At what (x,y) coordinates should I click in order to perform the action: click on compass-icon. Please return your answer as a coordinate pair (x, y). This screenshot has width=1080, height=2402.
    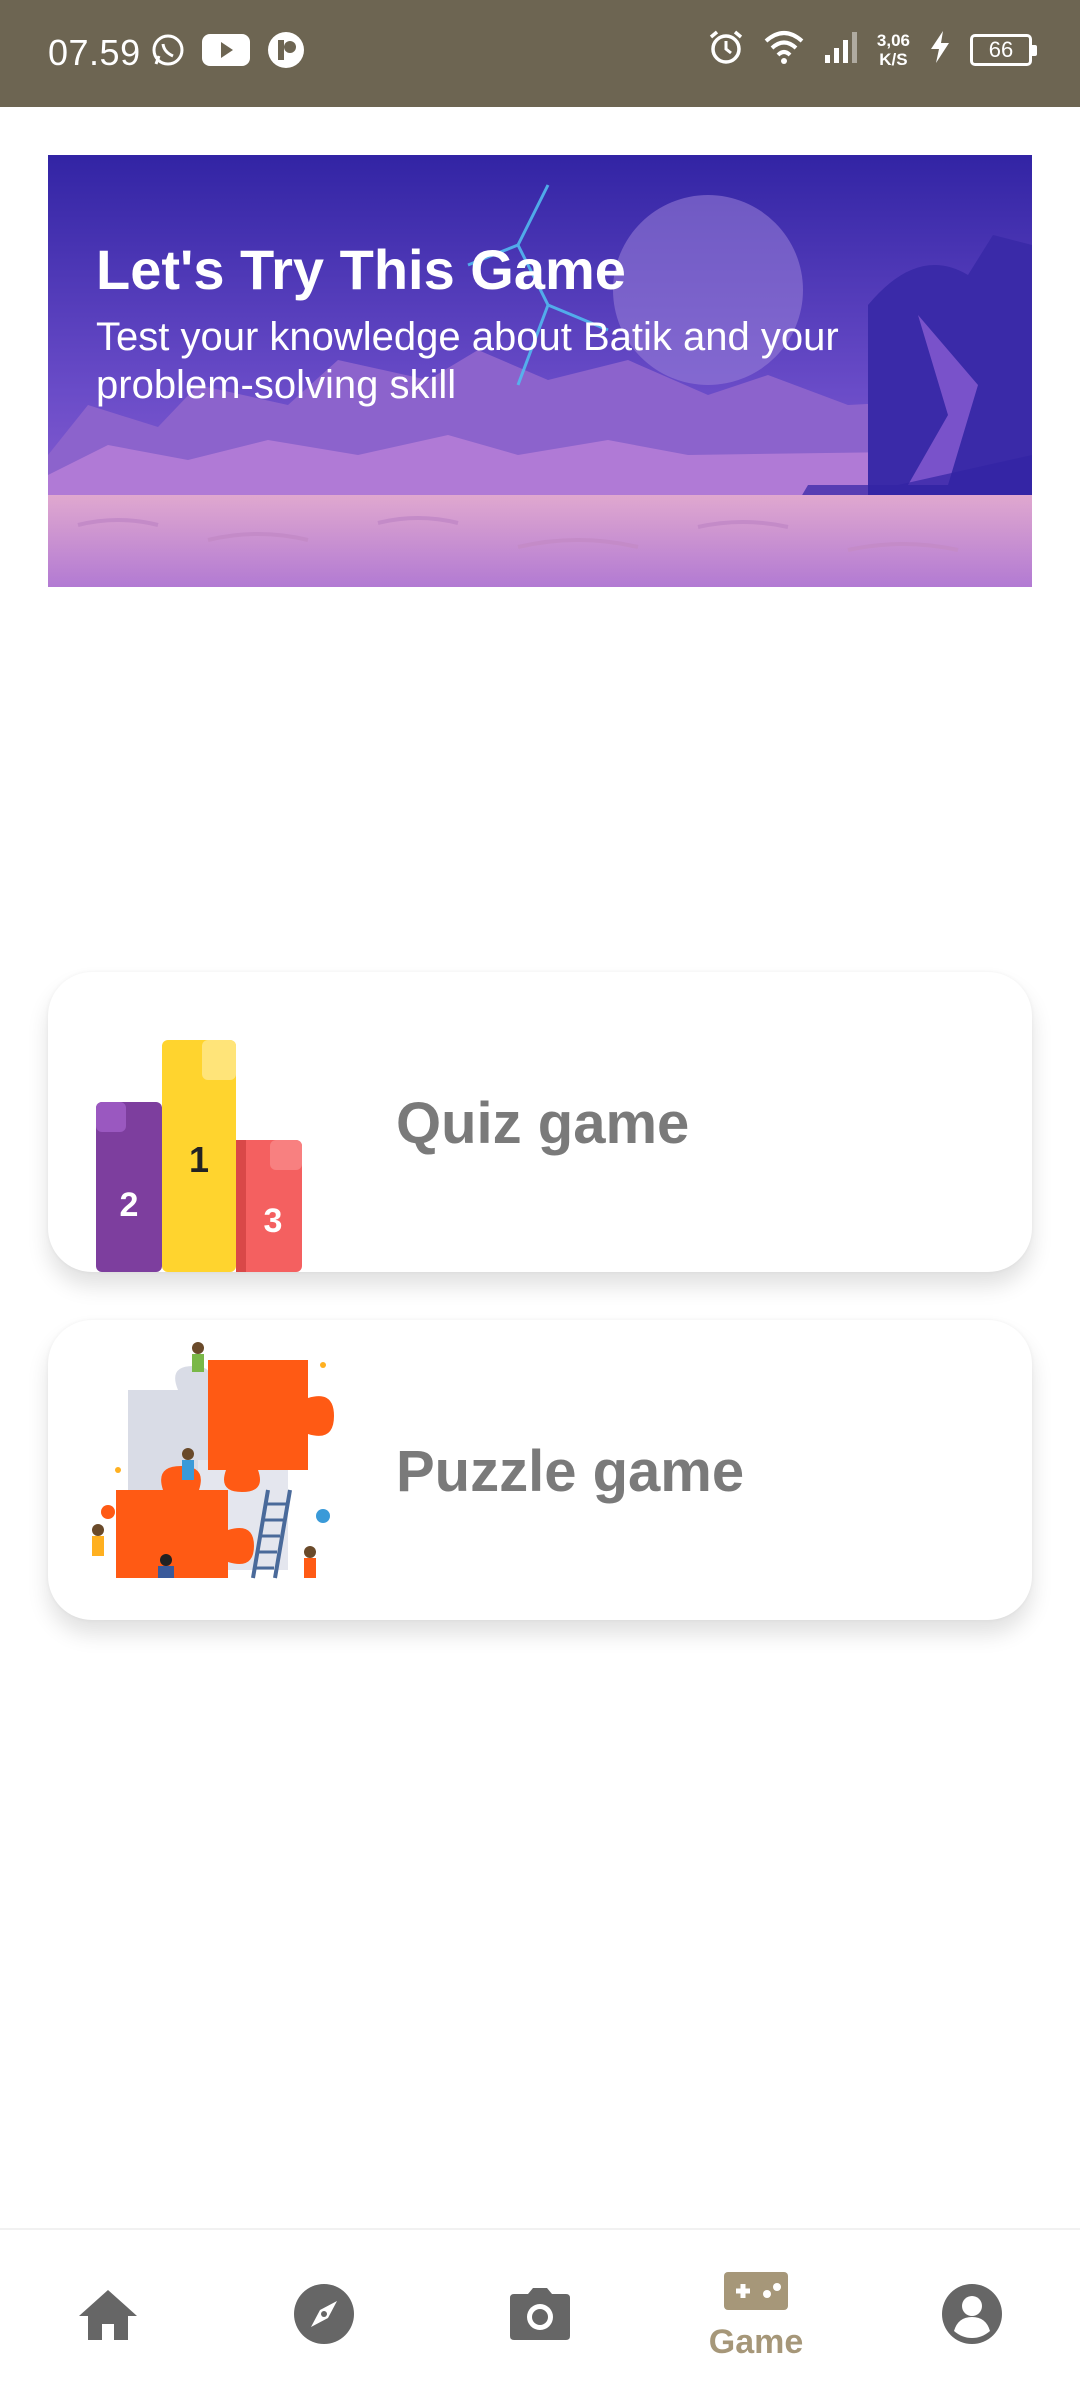
    Looking at the image, I should click on (324, 2316).